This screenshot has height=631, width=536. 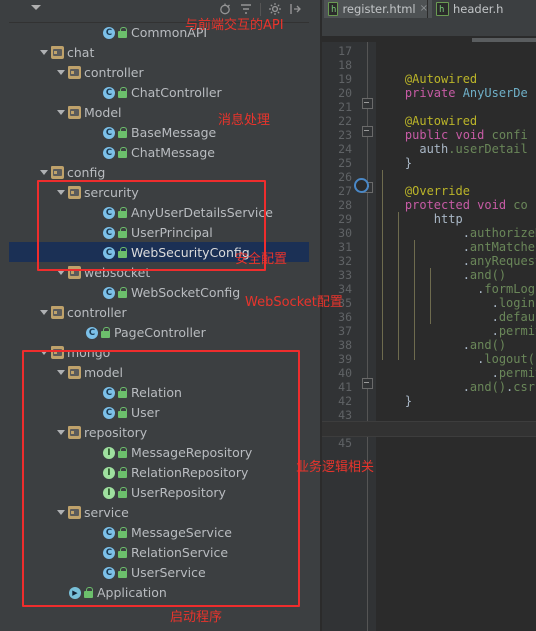 I want to click on tree-node-config: config, so click(x=159, y=172).